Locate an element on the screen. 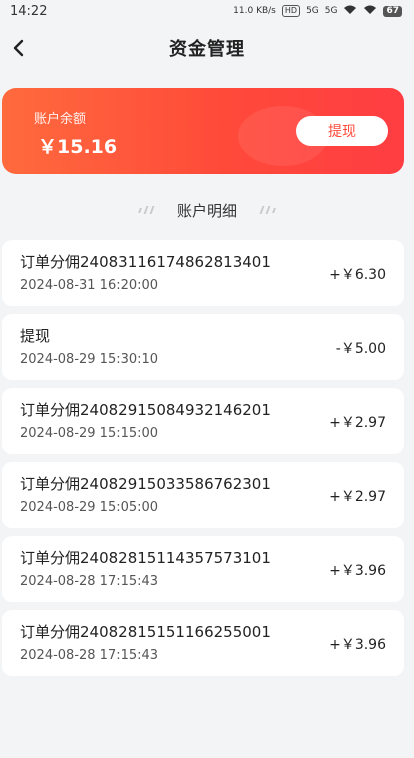 This screenshot has height=758, width=414. record-title: 订单分佣24082815114357573101 is located at coordinates (145, 558).